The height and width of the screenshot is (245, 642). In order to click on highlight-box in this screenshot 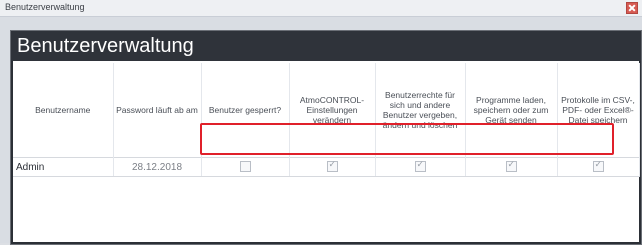, I will do `click(407, 139)`.